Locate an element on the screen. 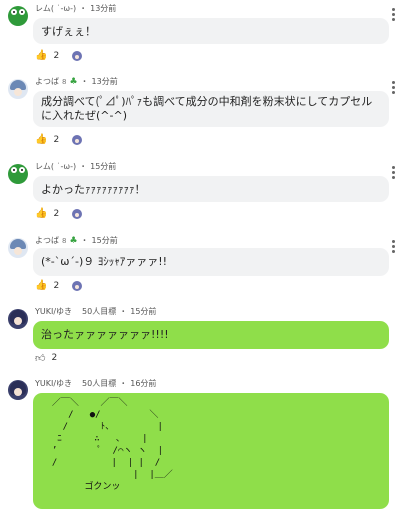  comment-meta: YUKI/ゆき 50人目標 ・ 16分前 is located at coordinates (95, 383).